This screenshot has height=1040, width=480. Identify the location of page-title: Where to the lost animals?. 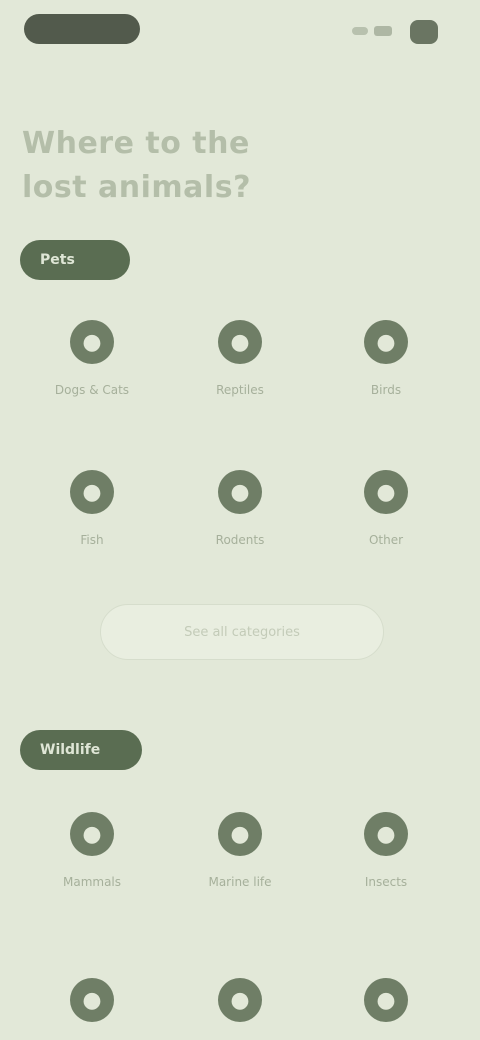
(136, 165).